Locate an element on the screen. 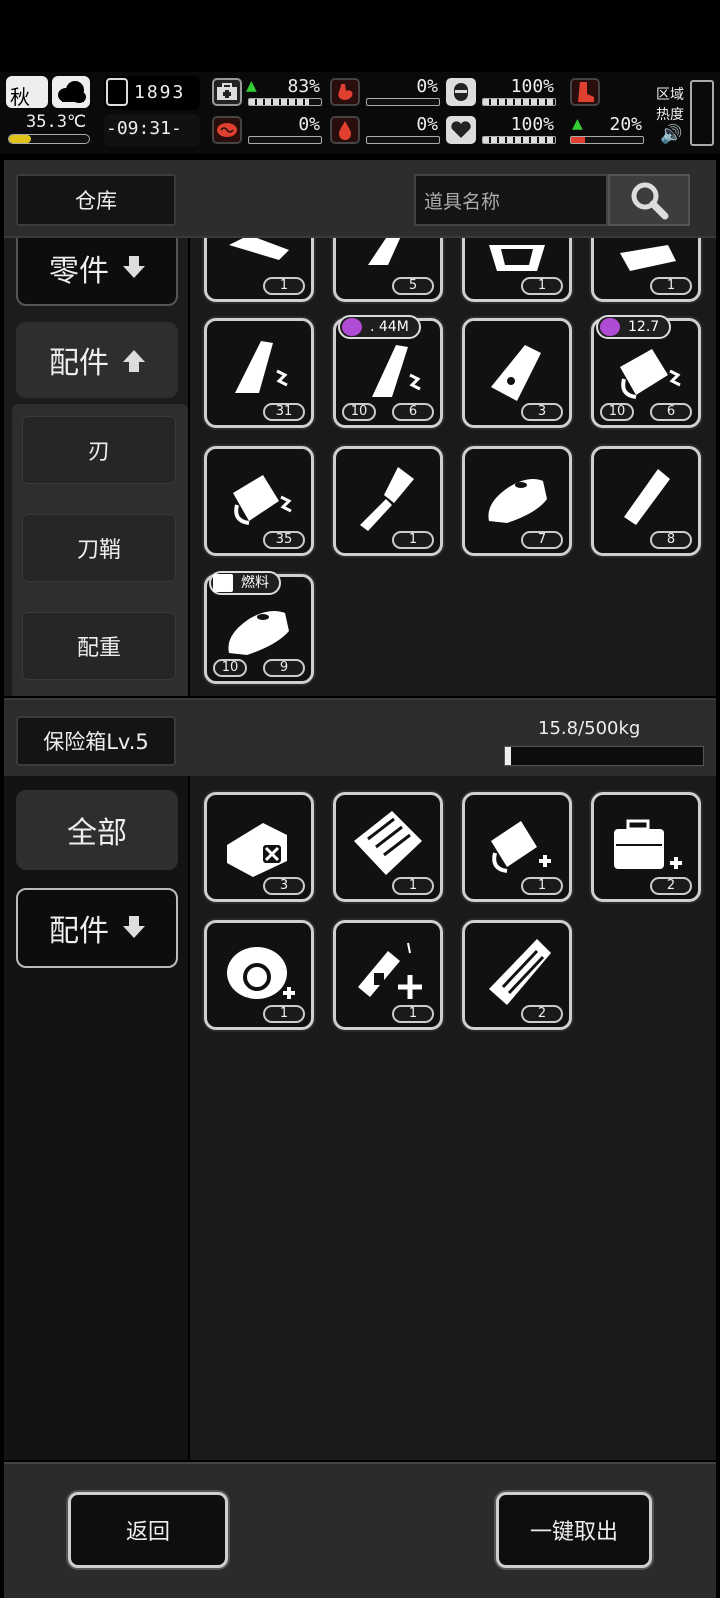  capacity-fill is located at coordinates (508, 756).